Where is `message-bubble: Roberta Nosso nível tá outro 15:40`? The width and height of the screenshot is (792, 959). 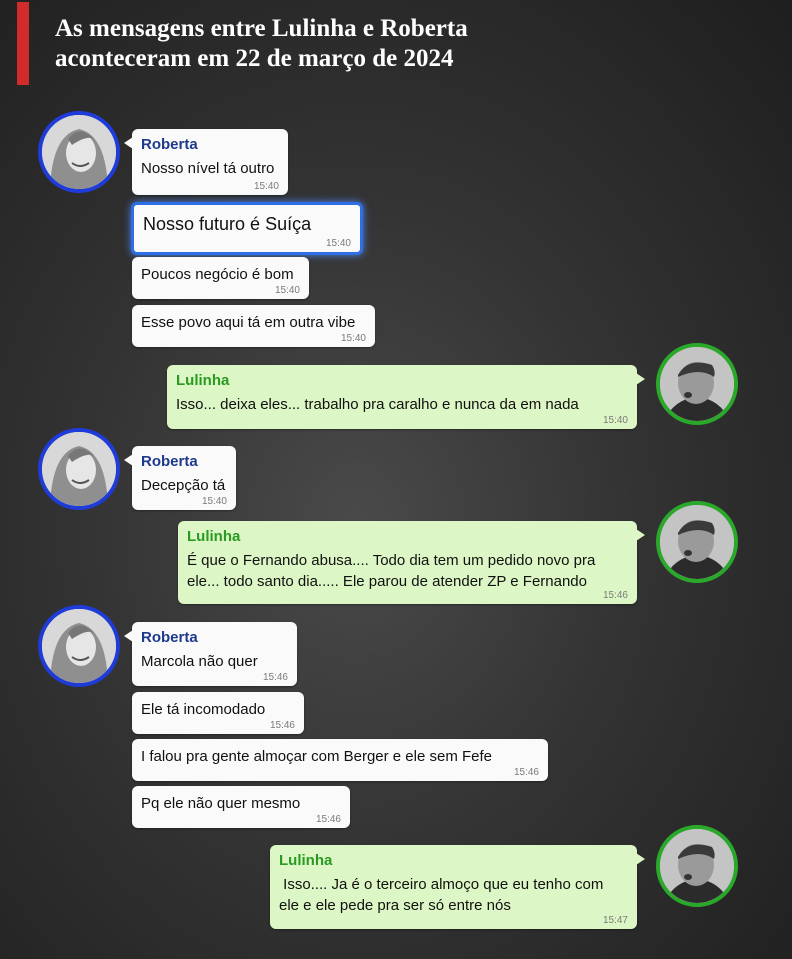 message-bubble: Roberta Nosso nível tá outro 15:40 is located at coordinates (206, 162).